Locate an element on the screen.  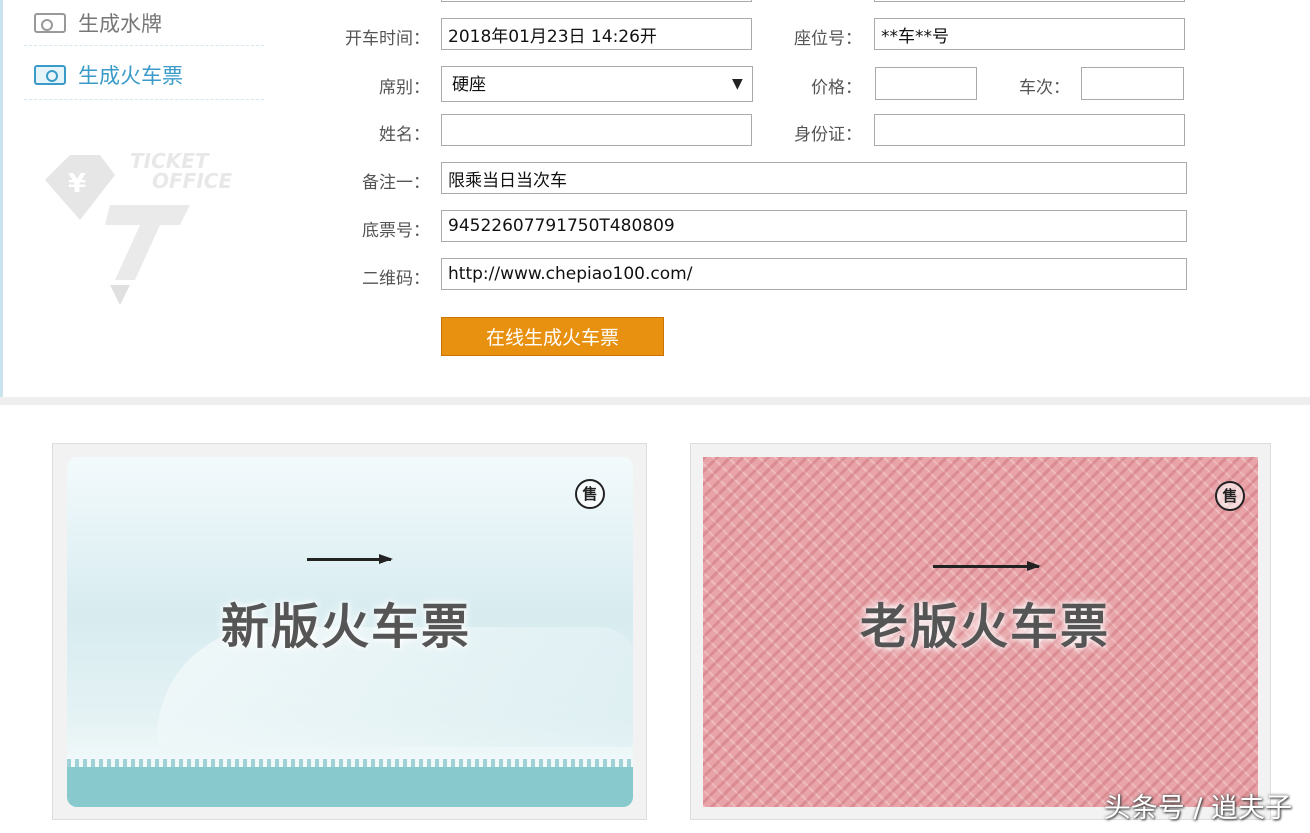
watermark-text: 头条号 / 逍夫子 is located at coordinates (1197, 808).